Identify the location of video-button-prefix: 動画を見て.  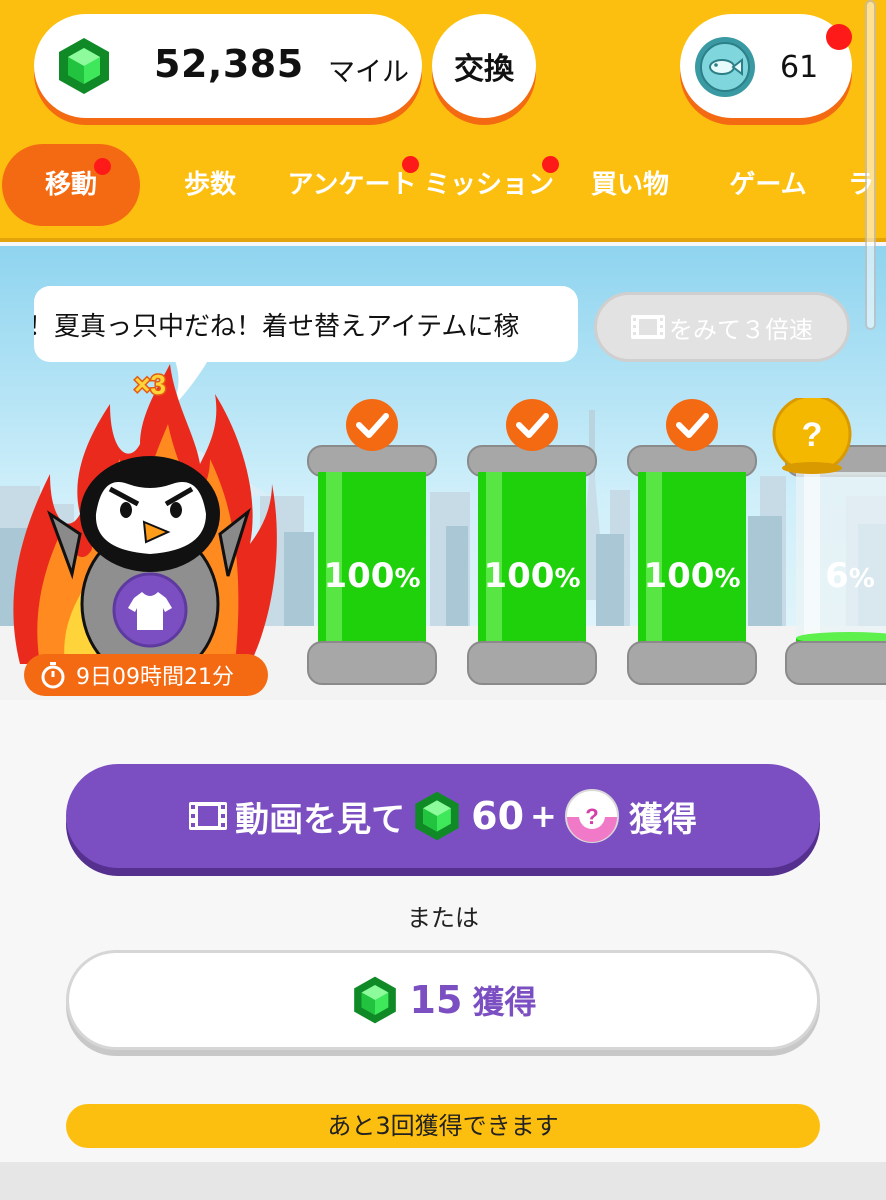
(320, 819).